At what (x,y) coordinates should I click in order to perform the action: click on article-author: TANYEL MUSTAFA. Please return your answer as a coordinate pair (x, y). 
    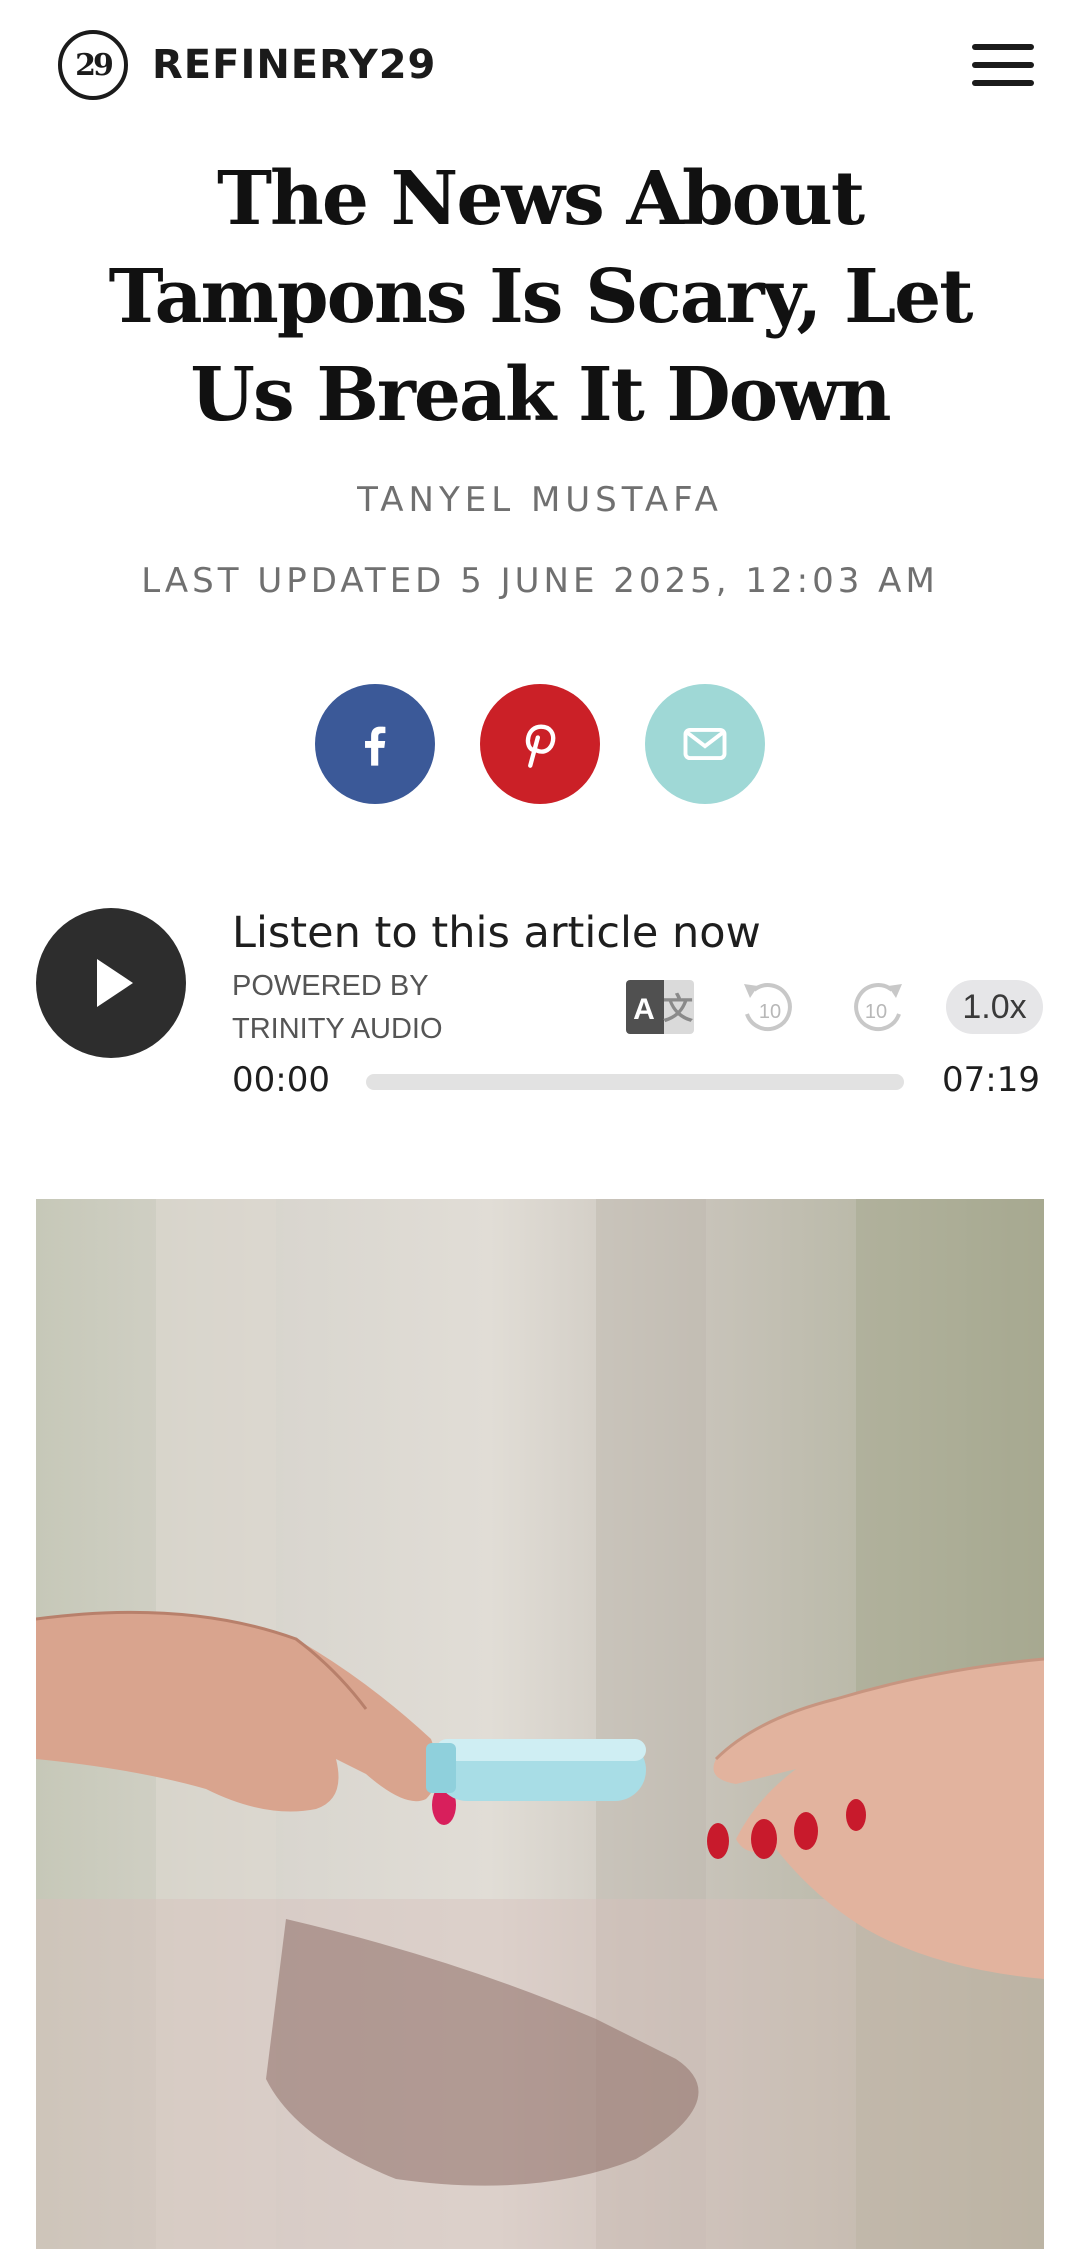
    Looking at the image, I should click on (540, 500).